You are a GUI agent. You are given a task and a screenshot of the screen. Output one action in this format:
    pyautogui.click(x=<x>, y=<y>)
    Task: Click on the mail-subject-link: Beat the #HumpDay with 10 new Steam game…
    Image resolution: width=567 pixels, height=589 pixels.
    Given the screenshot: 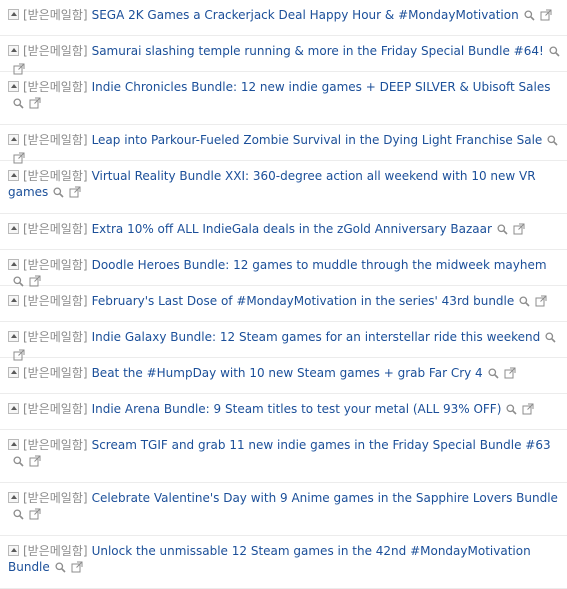 What is the action you would take?
    pyautogui.click(x=287, y=373)
    